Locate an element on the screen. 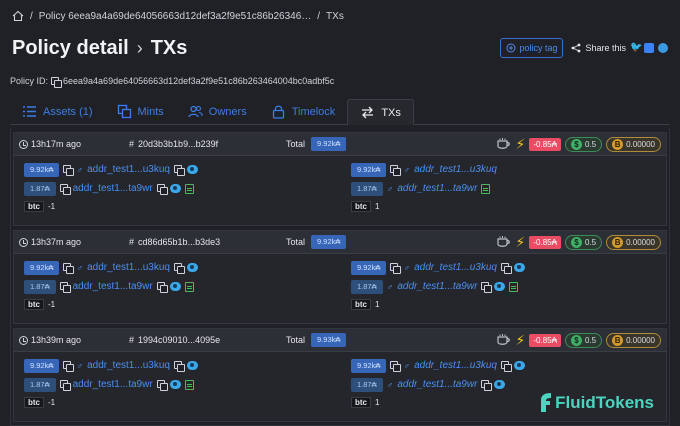 This screenshot has width=680, height=426. telegram-icon is located at coordinates (663, 48).